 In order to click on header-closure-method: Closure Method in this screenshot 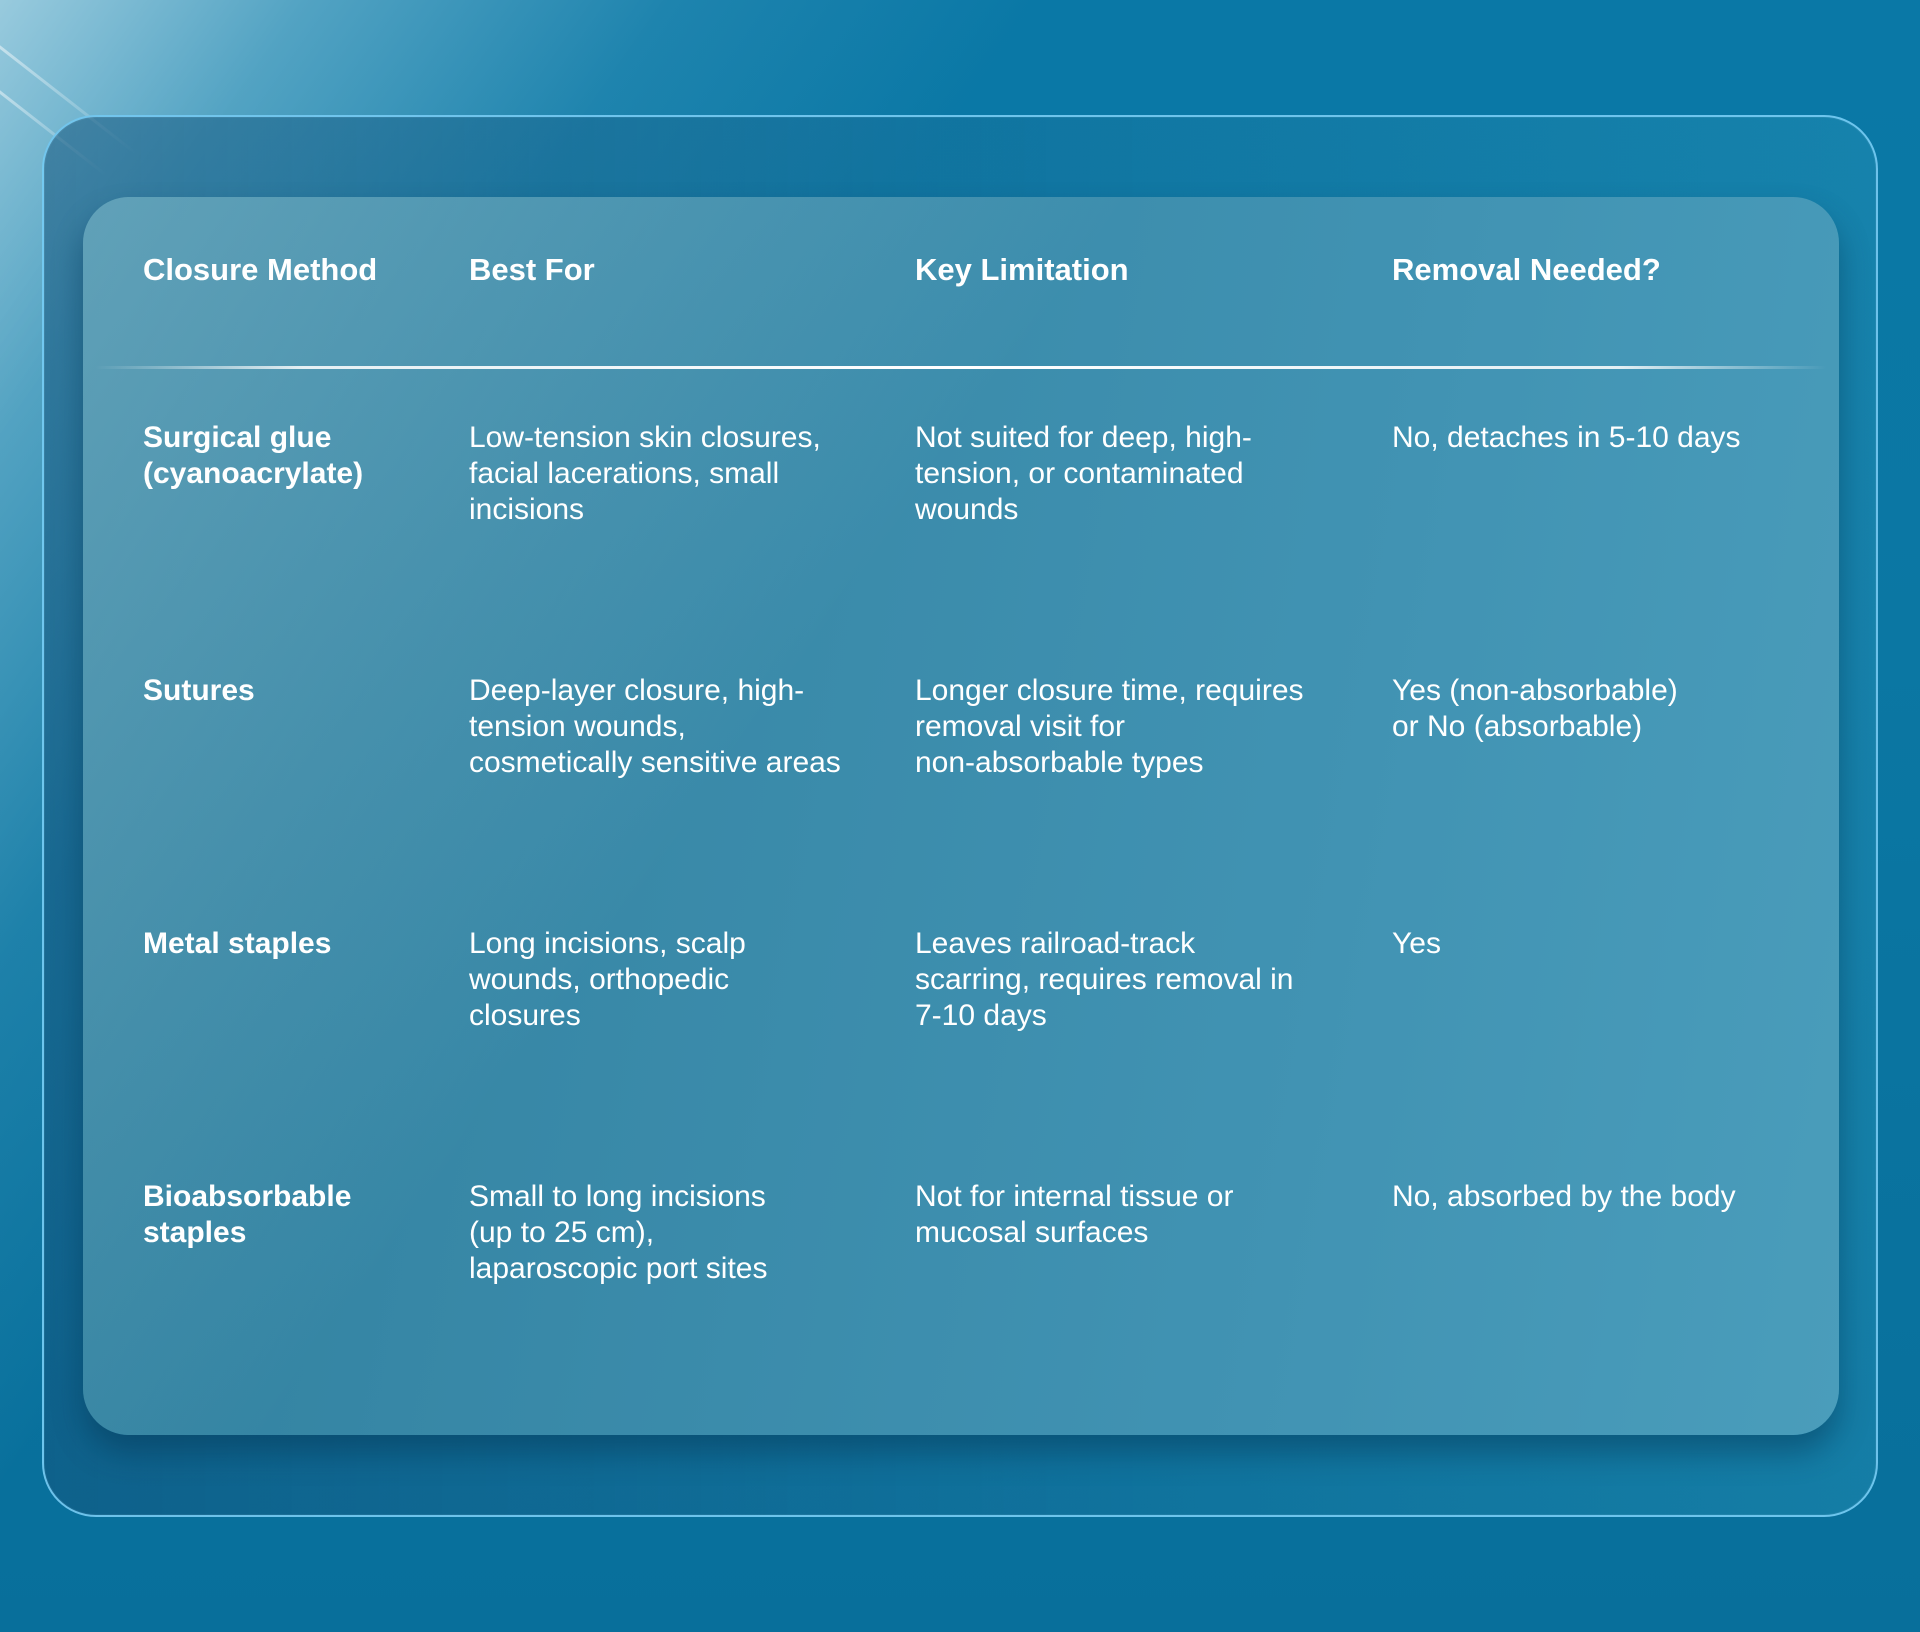, I will do `click(260, 269)`.